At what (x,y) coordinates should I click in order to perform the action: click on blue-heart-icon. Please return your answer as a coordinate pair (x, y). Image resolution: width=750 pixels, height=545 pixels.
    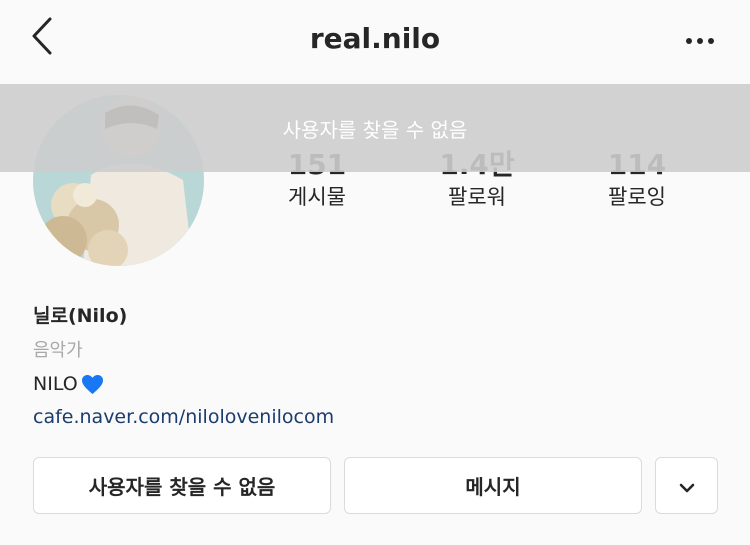
    Looking at the image, I should click on (92, 384).